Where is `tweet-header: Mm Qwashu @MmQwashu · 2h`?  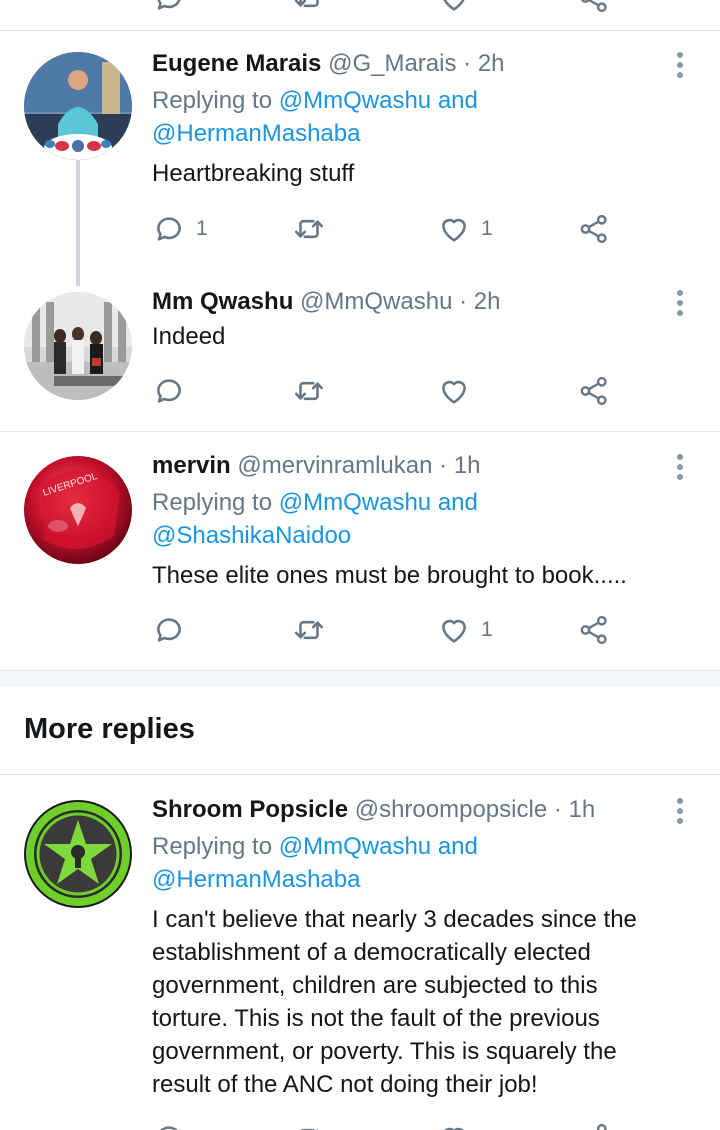
tweet-header: Mm Qwashu @MmQwashu · 2h is located at coordinates (326, 302).